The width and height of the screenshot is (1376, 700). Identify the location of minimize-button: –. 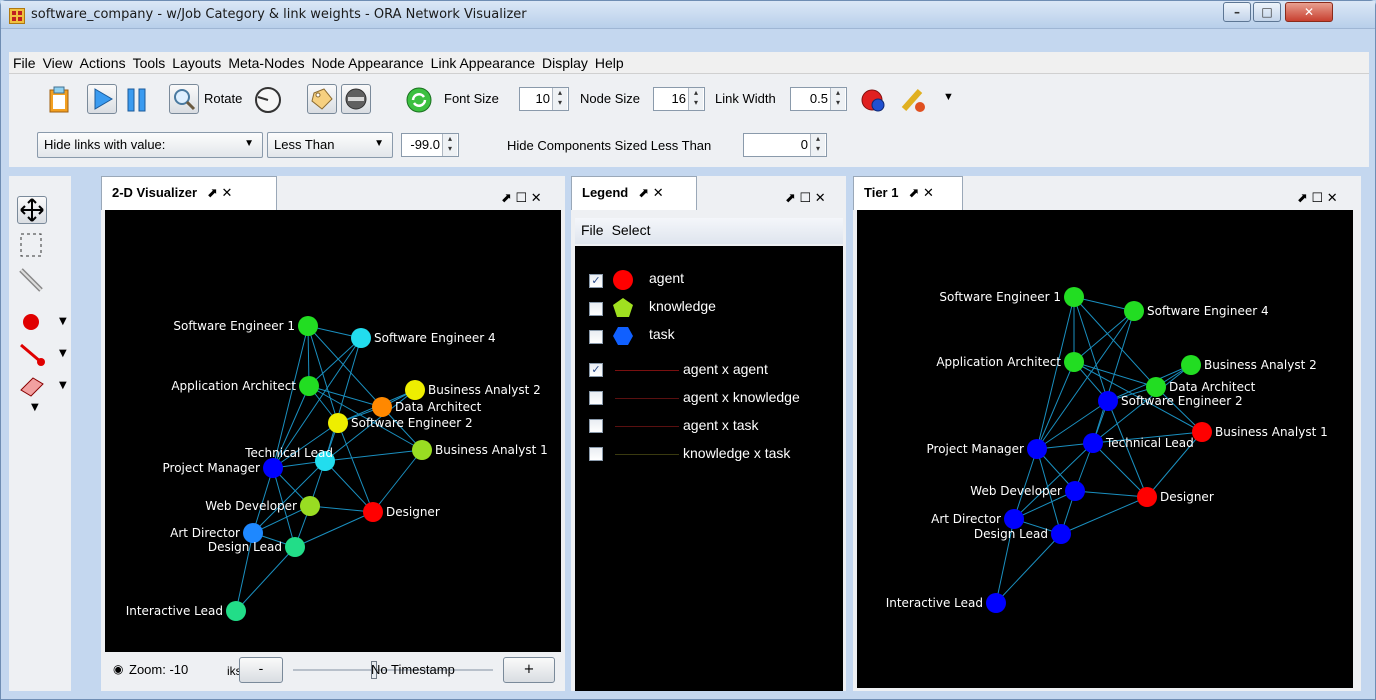
(1237, 12).